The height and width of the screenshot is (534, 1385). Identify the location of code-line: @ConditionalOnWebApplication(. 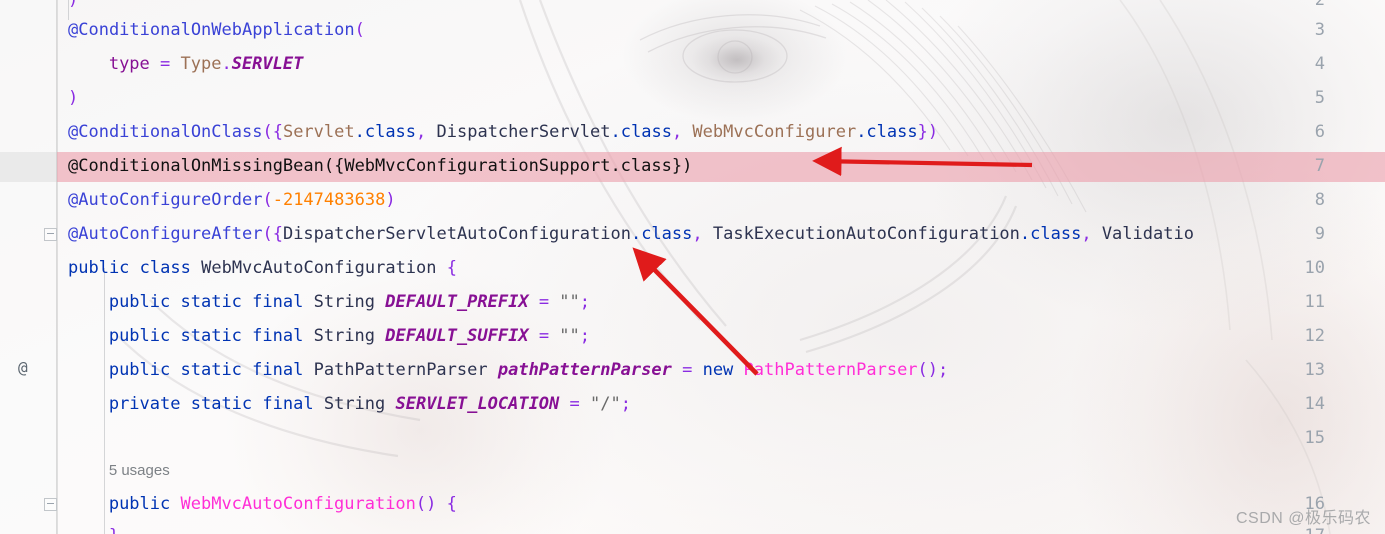
(216, 30).